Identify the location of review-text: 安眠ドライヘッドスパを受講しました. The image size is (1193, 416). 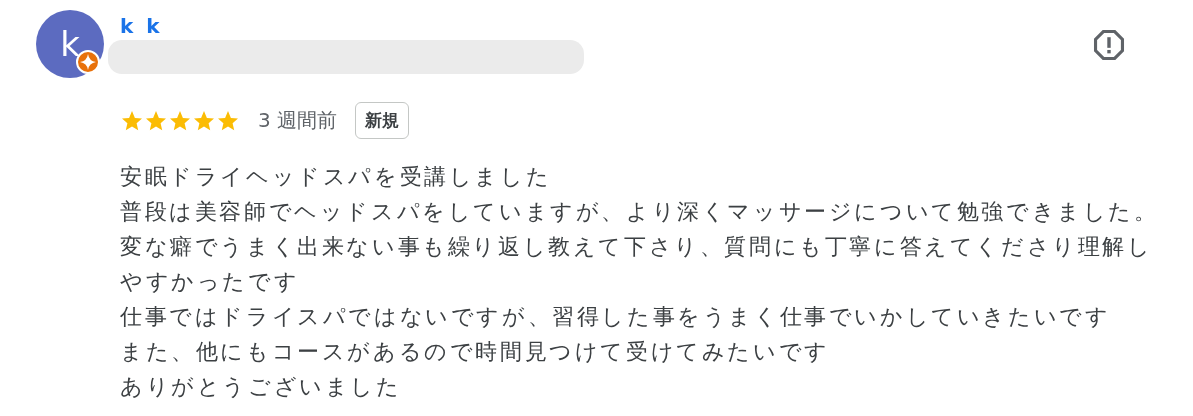
(336, 177).